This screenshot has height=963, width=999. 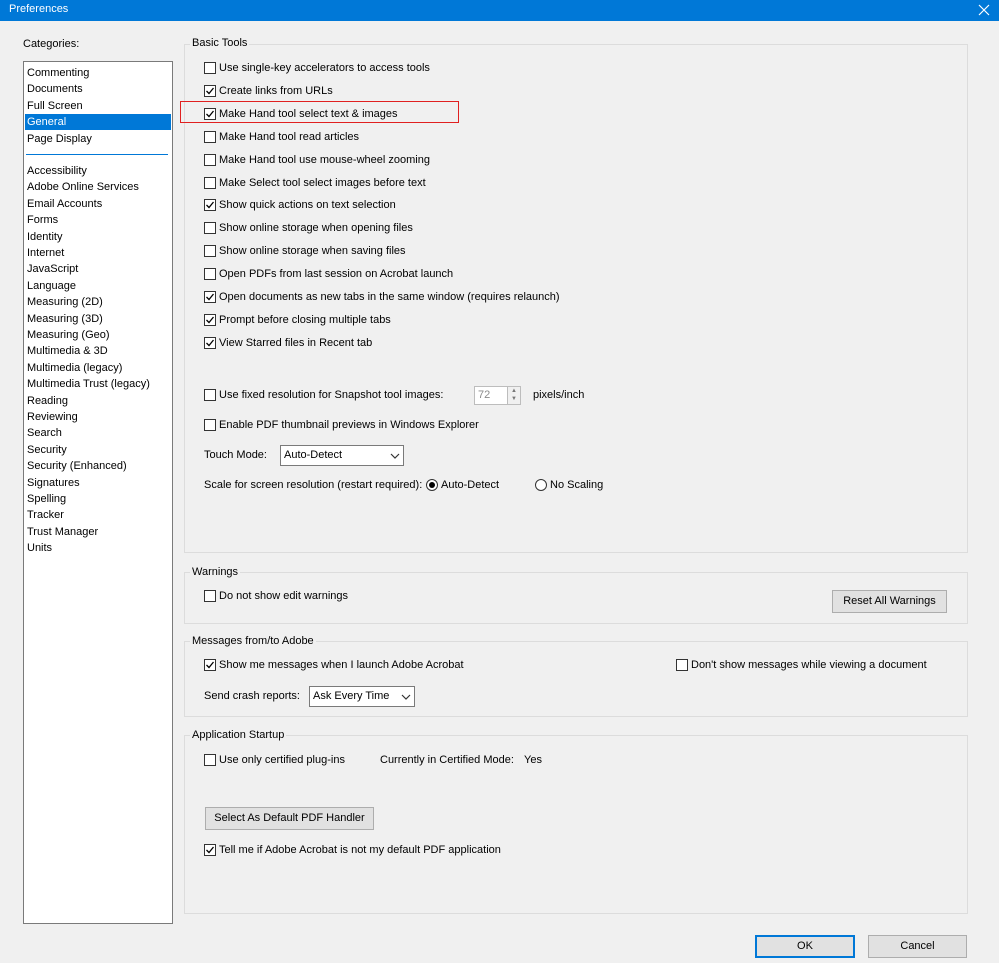 I want to click on touch-mode-value: Auto-Detect, so click(x=313, y=455).